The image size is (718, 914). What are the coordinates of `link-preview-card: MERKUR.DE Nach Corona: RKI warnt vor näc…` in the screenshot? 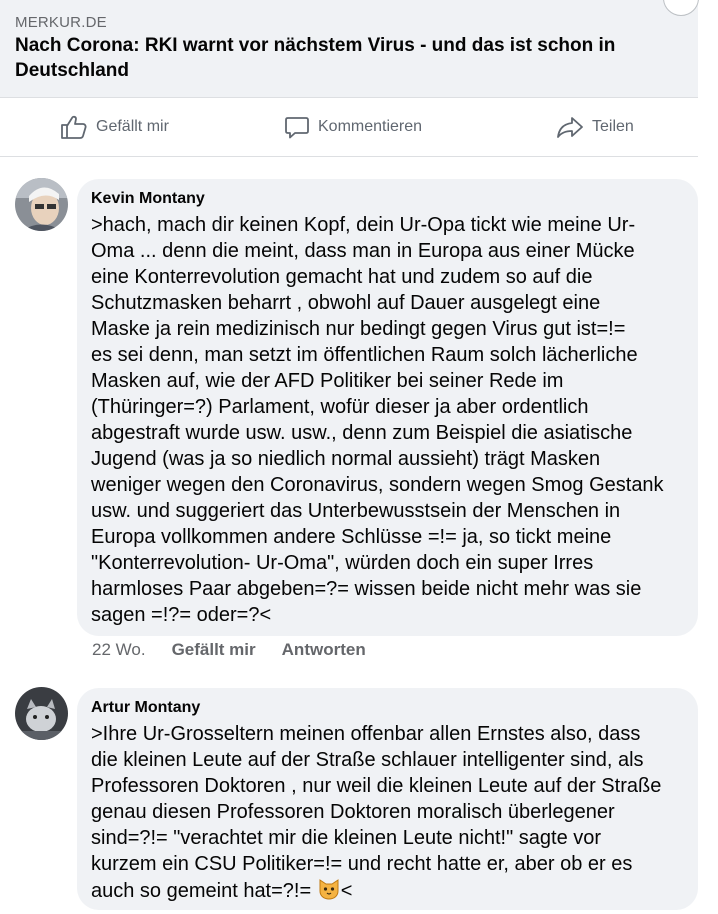 It's located at (349, 49).